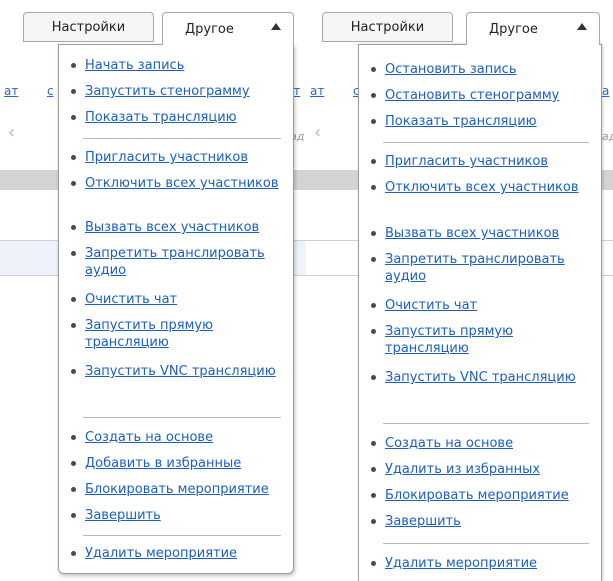 The width and height of the screenshot is (613, 581). I want to click on menu-item-start-transcript: Запустить стенограмму, so click(171, 91).